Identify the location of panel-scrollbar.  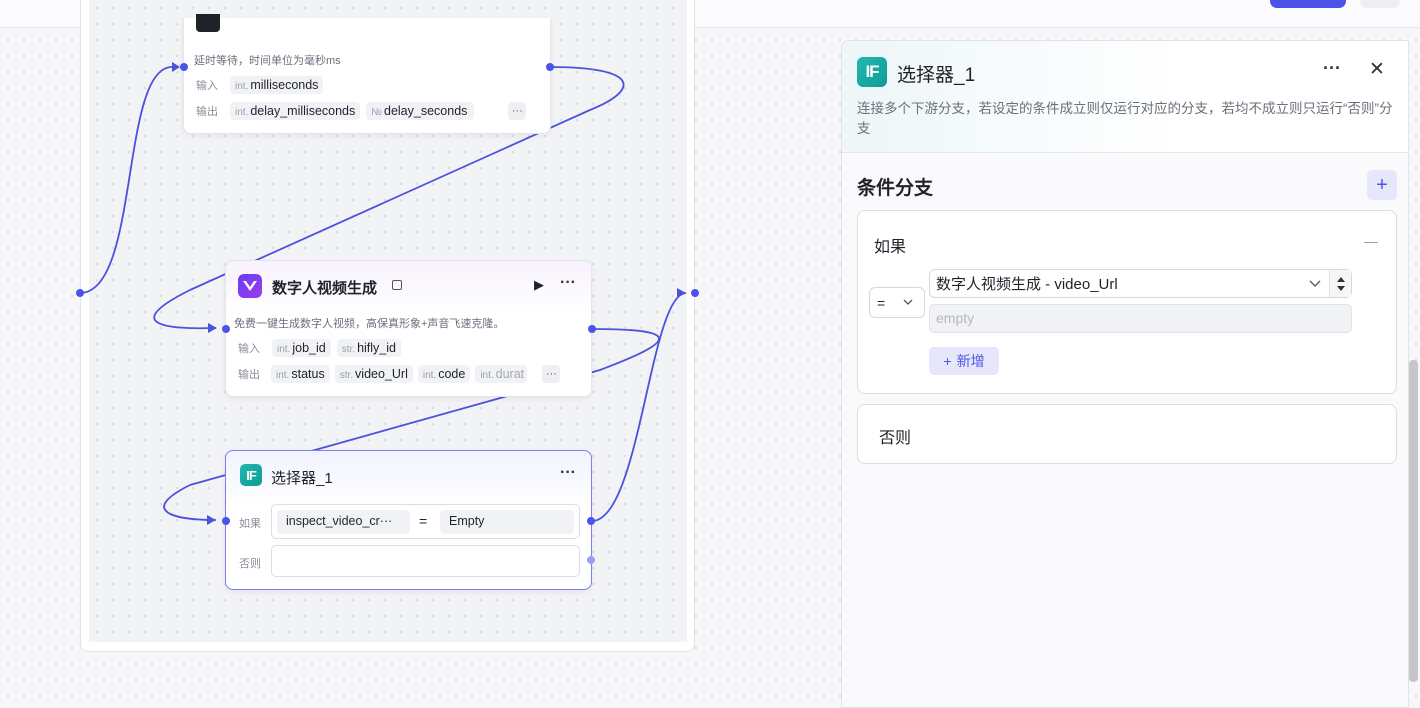
(1413, 521).